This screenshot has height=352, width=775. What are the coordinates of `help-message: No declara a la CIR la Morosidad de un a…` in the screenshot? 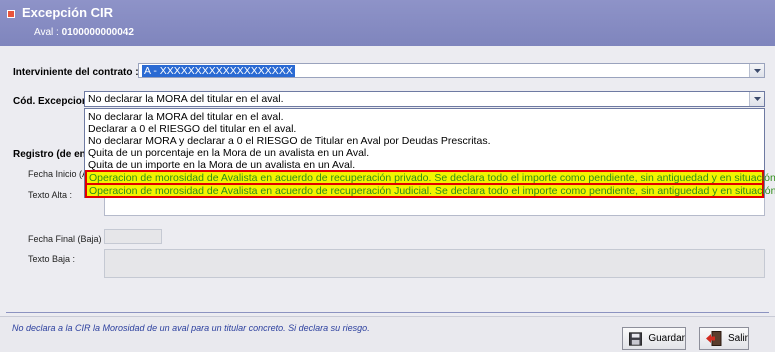 It's located at (191, 328).